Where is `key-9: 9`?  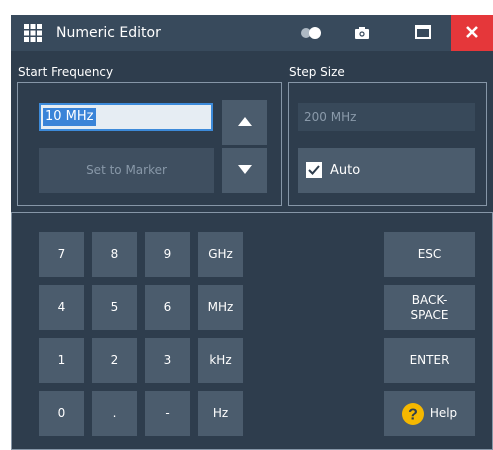
key-9: 9 is located at coordinates (167, 254).